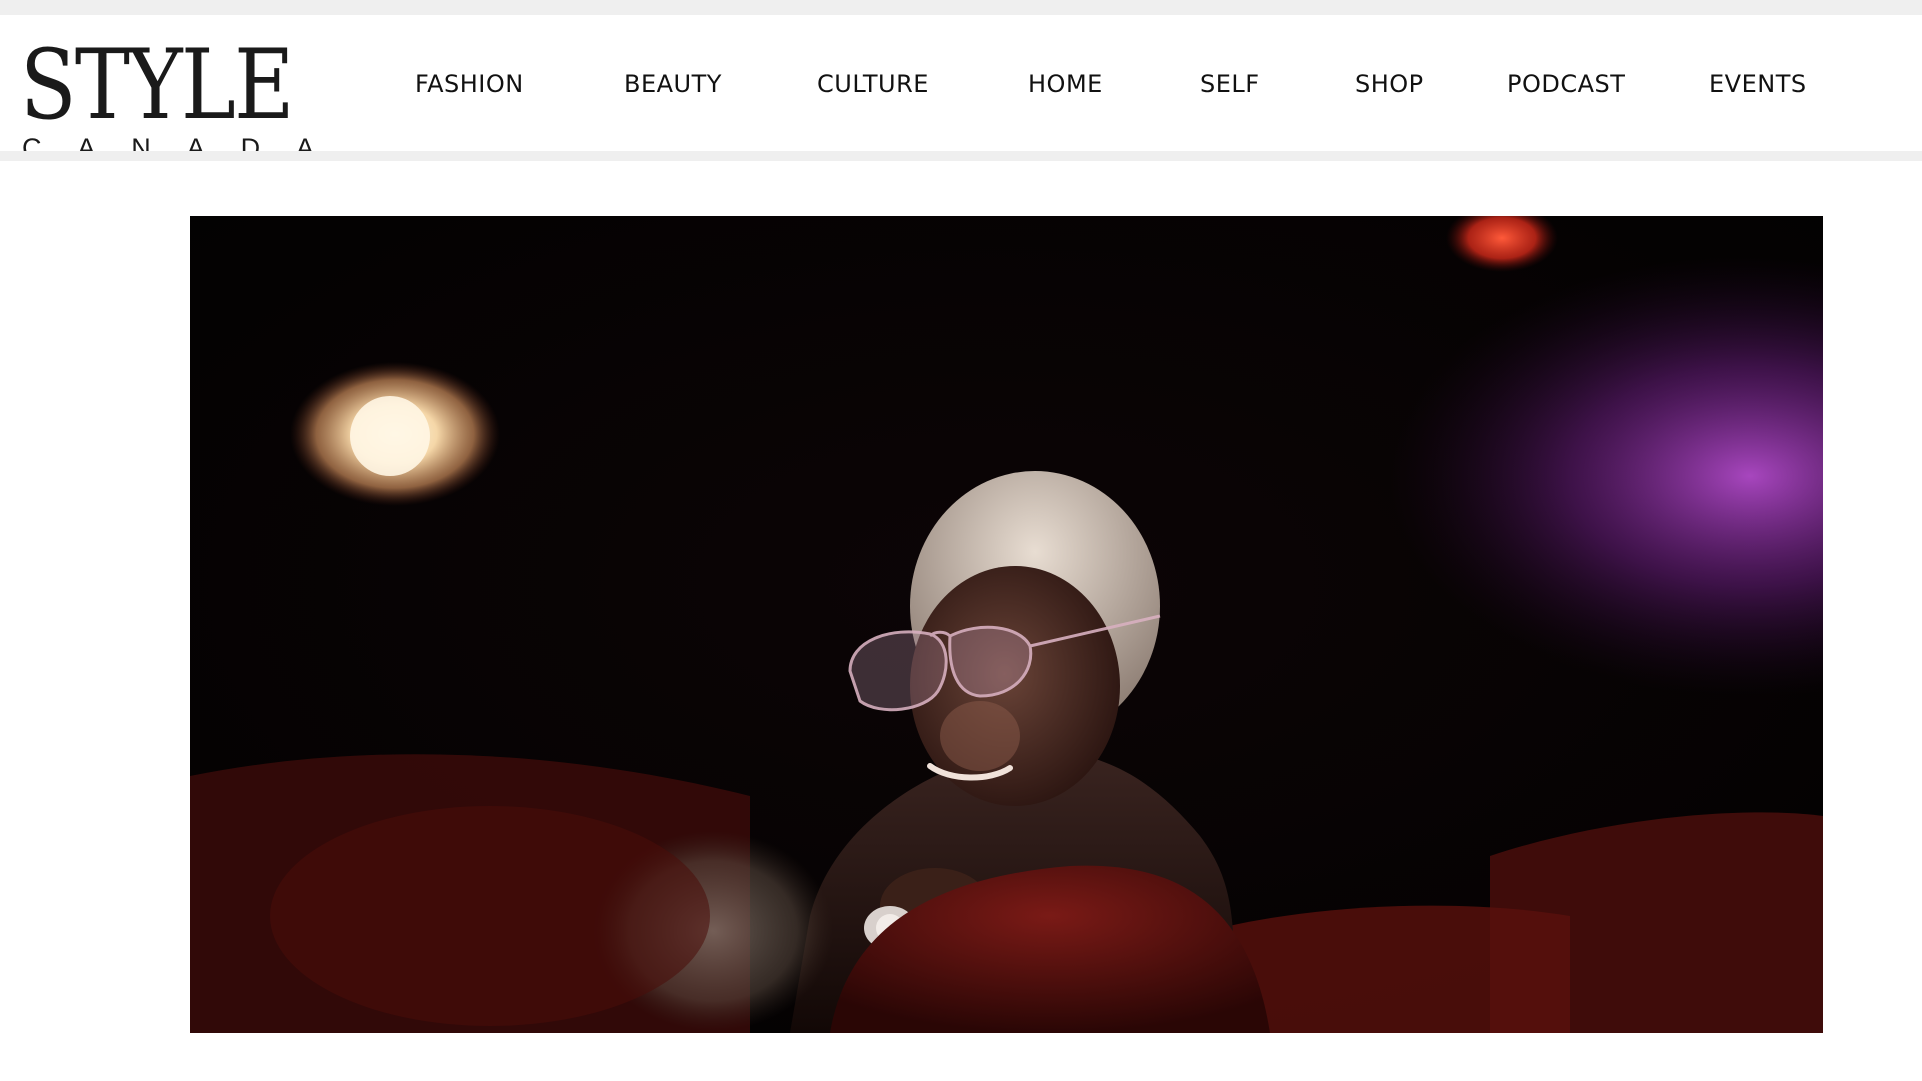 The width and height of the screenshot is (1922, 1081). What do you see at coordinates (1758, 84) in the screenshot?
I see `nav-events: EVENTS` at bounding box center [1758, 84].